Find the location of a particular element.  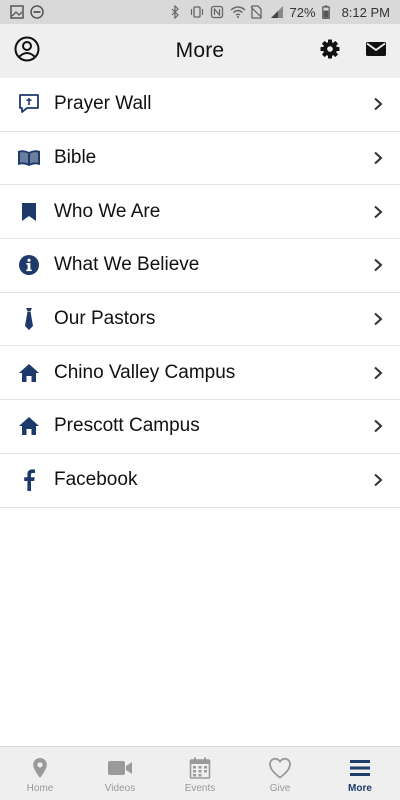

wifi-icon is located at coordinates (238, 12).